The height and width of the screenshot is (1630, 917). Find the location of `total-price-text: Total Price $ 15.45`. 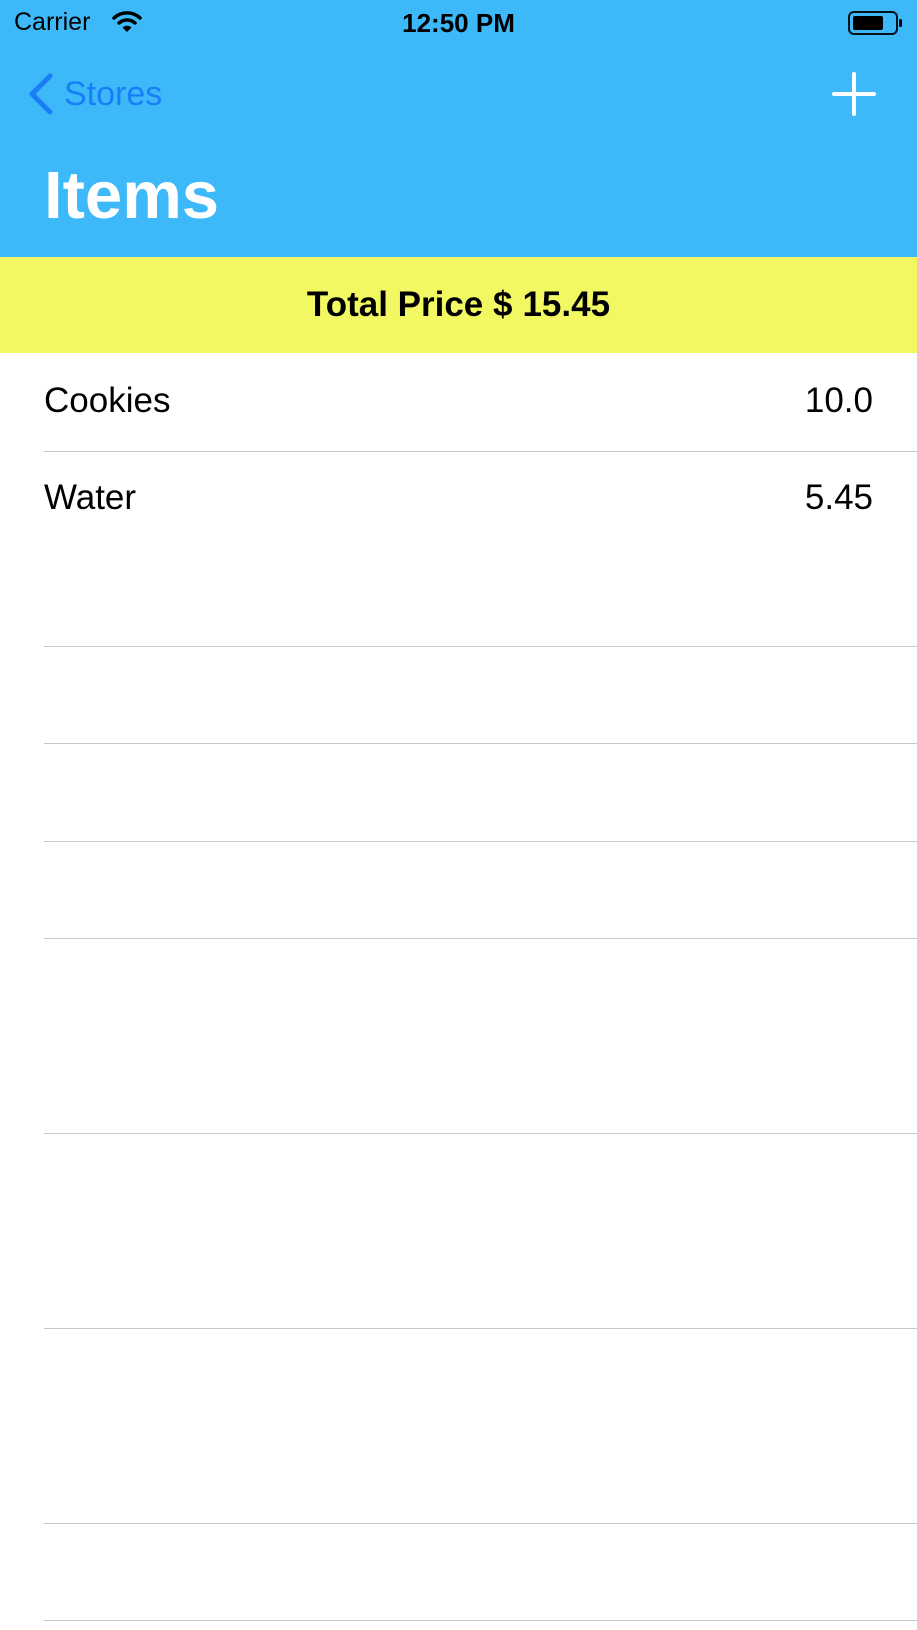

total-price-text: Total Price $ 15.45 is located at coordinates (458, 305).